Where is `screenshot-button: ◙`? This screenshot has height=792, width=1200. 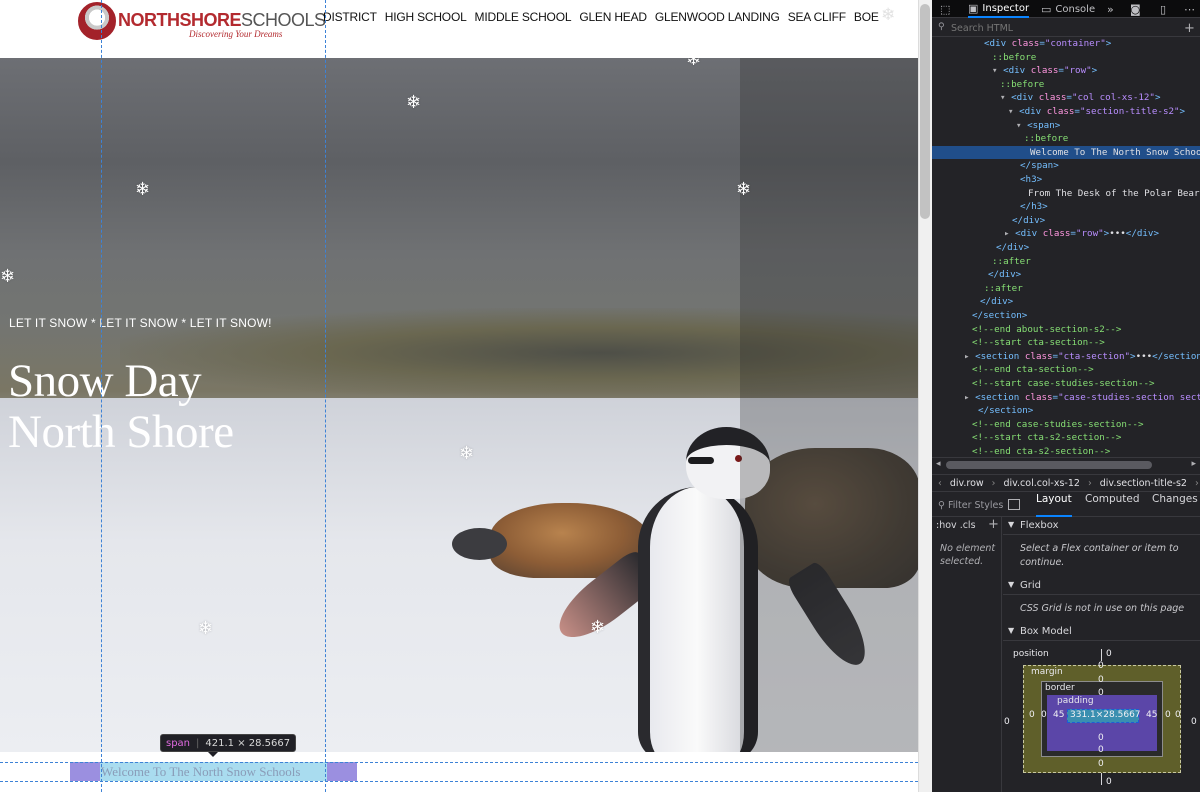 screenshot-button: ◙ is located at coordinates (1135, 9).